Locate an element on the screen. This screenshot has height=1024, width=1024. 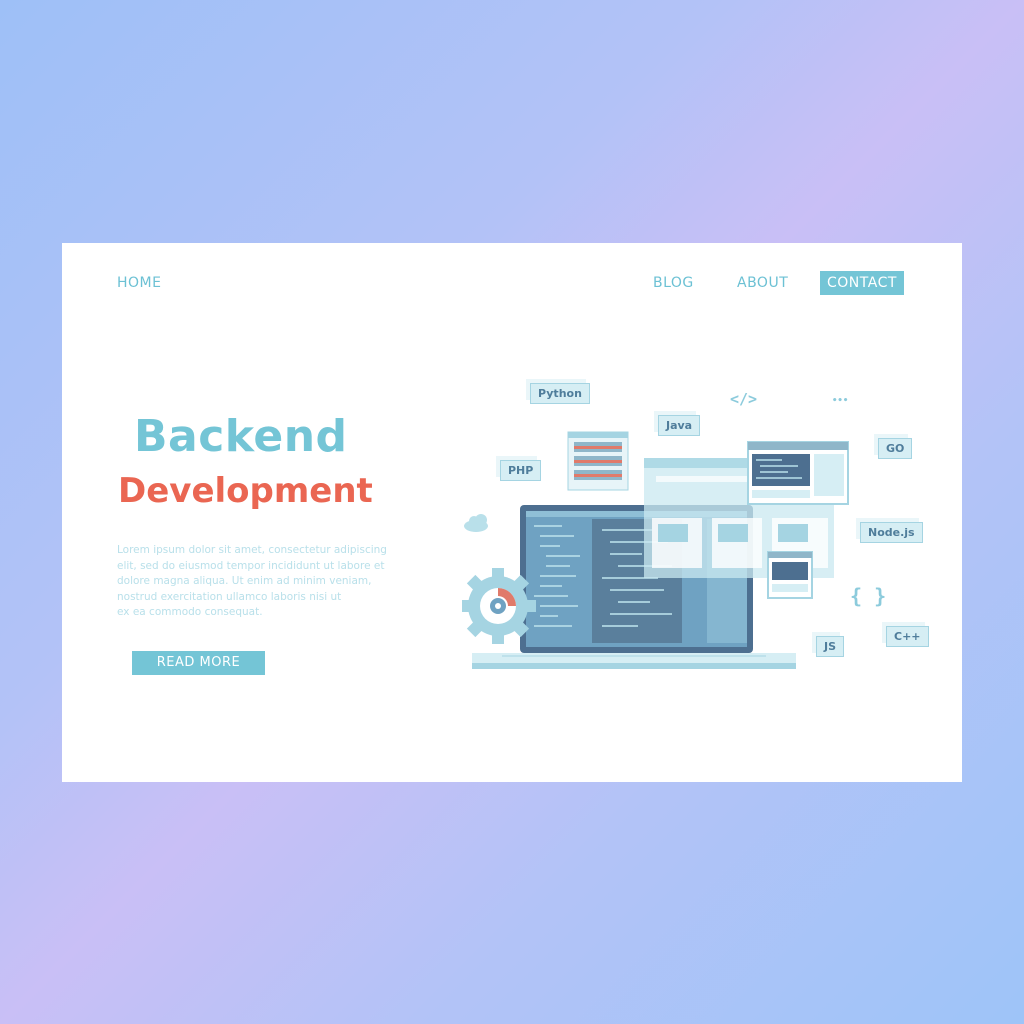
tag-go: GO is located at coordinates (895, 448).